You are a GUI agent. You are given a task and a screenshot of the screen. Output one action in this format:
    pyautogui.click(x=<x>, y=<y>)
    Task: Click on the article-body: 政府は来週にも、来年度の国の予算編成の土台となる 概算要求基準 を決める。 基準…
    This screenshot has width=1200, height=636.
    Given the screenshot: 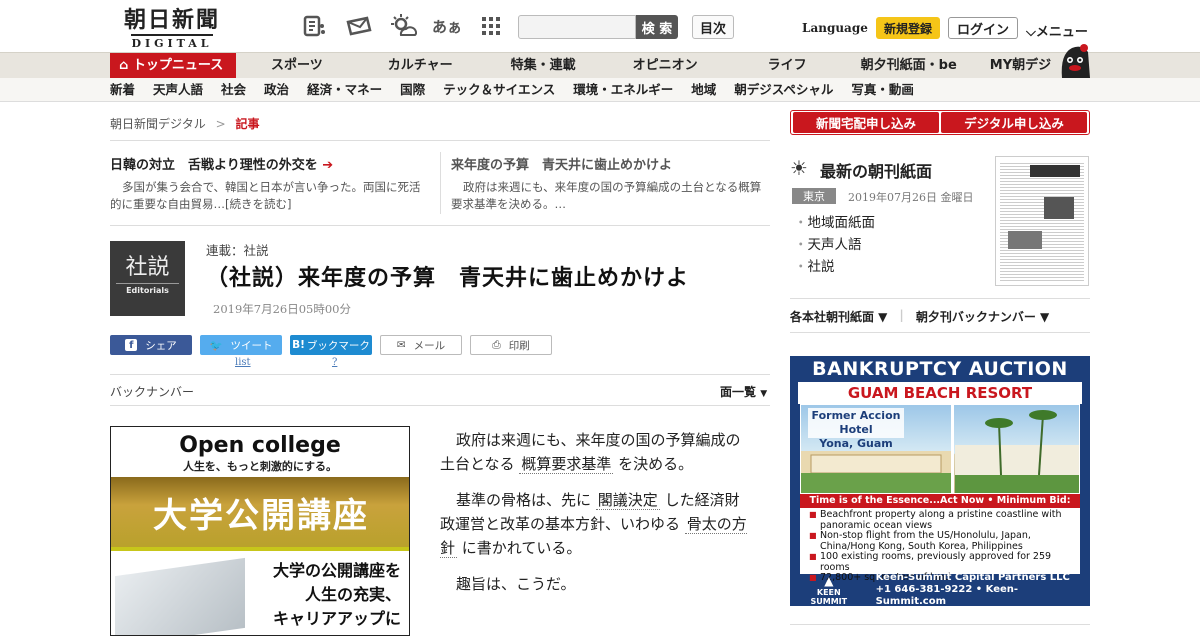 What is the action you would take?
    pyautogui.click(x=595, y=518)
    